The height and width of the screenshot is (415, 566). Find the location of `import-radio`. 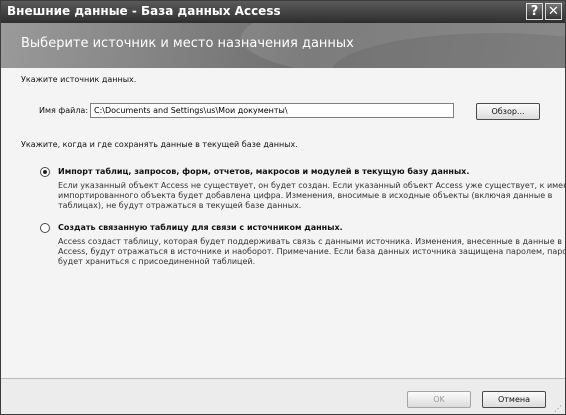

import-radio is located at coordinates (45, 172).